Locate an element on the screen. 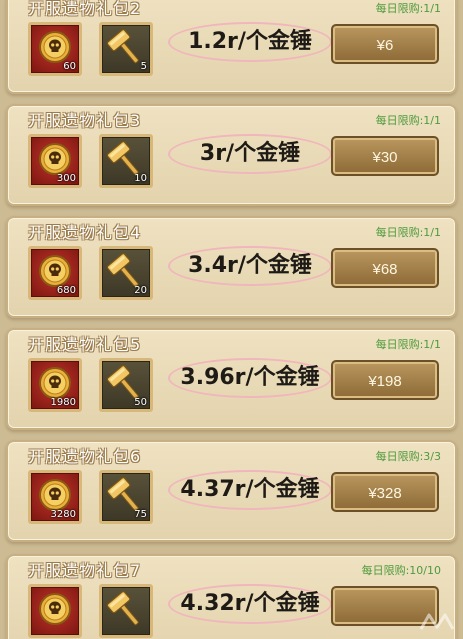  unit-price-annotation: 4.32r/个金锤 is located at coordinates (250, 604).